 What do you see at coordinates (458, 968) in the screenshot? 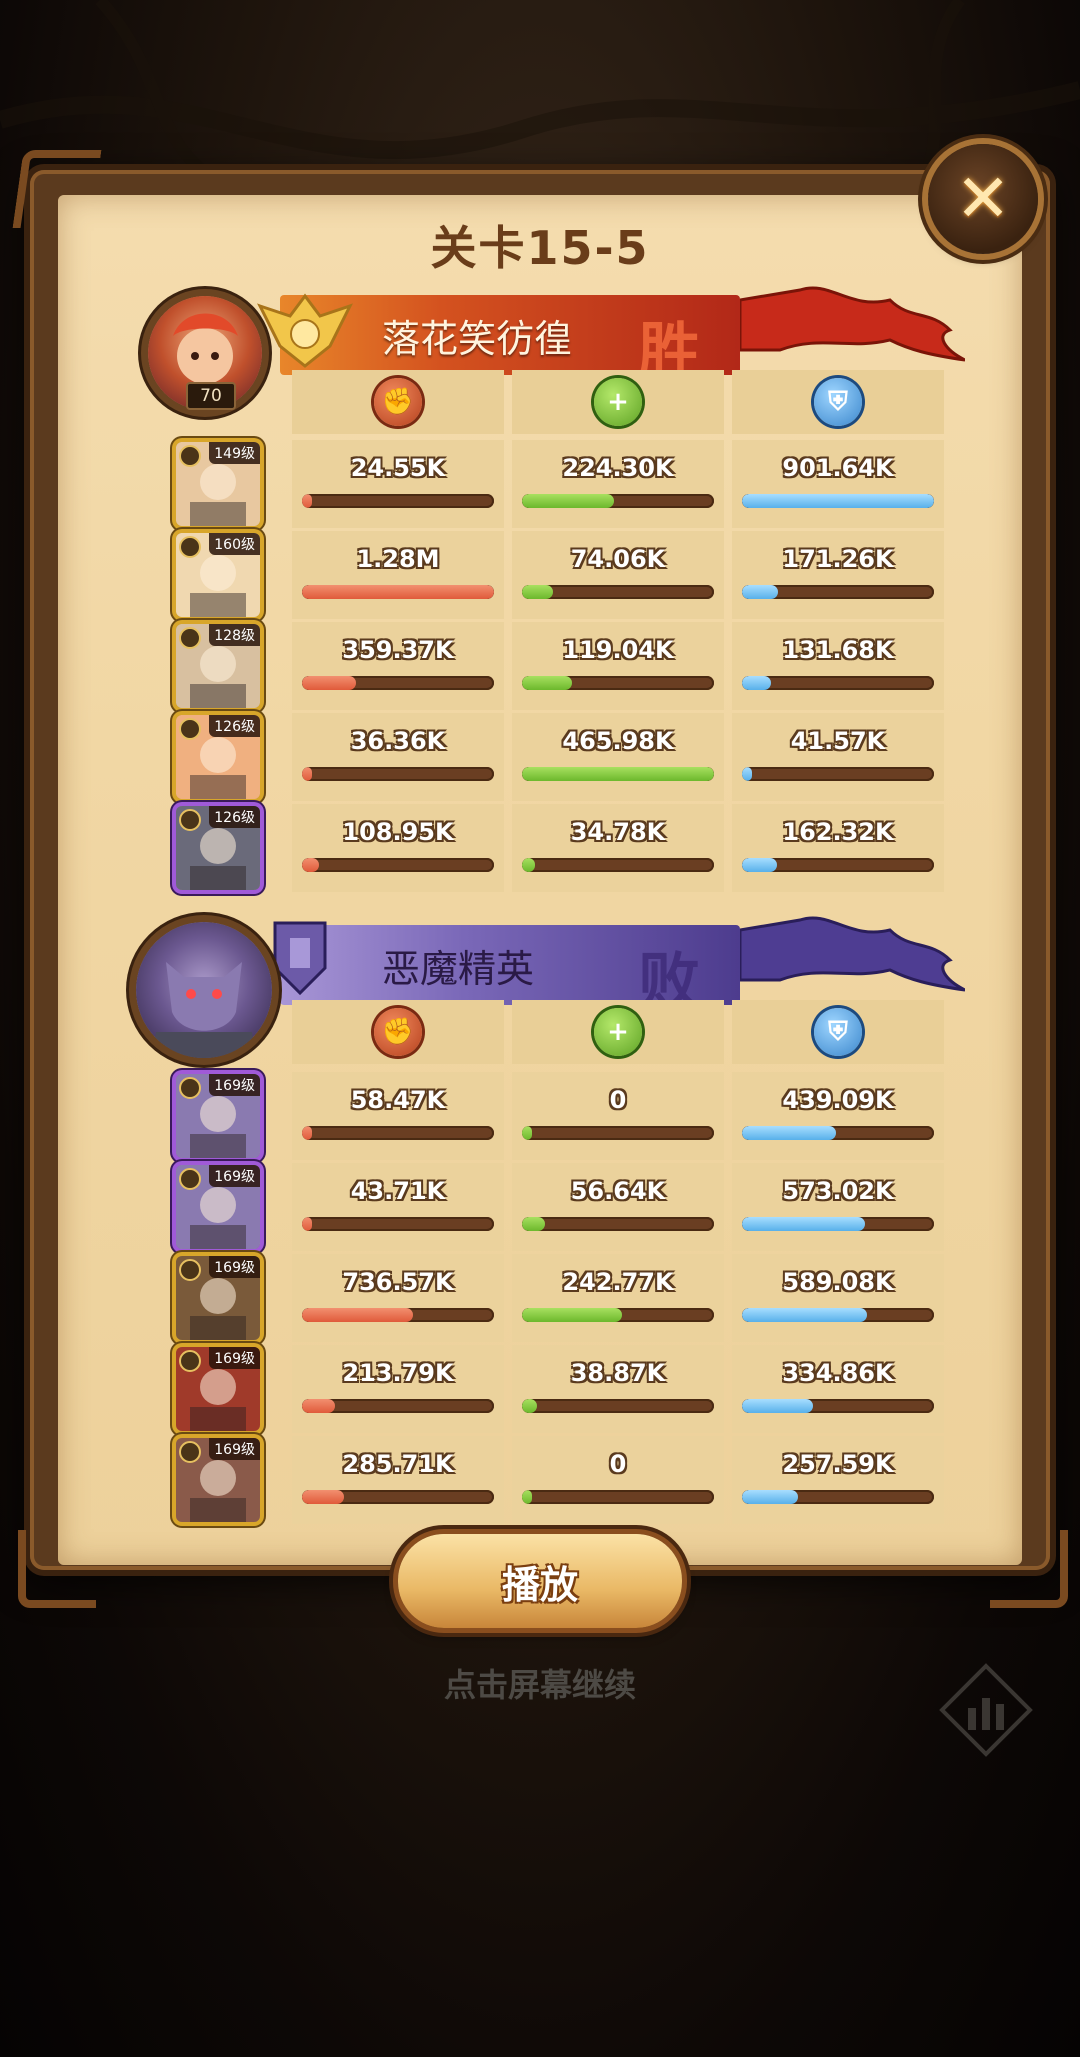
I see `team-b-name: 恶魔精英` at bounding box center [458, 968].